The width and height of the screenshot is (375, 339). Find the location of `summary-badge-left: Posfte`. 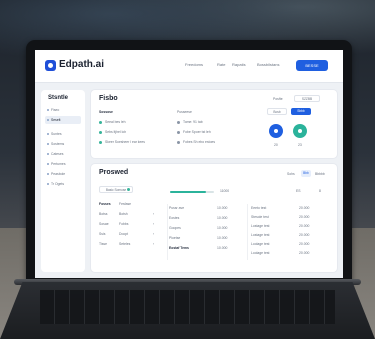

summary-badge-left: Posfte is located at coordinates (278, 99).